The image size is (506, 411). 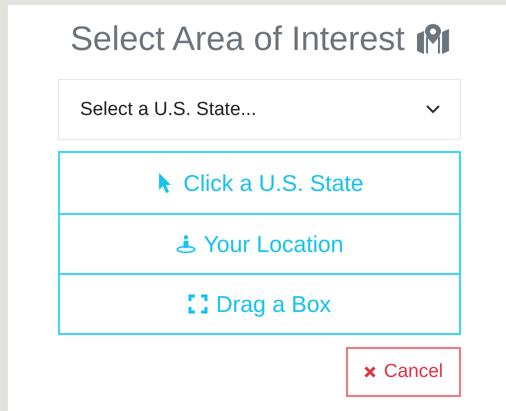 I want to click on person-location-icon, so click(x=186, y=244).